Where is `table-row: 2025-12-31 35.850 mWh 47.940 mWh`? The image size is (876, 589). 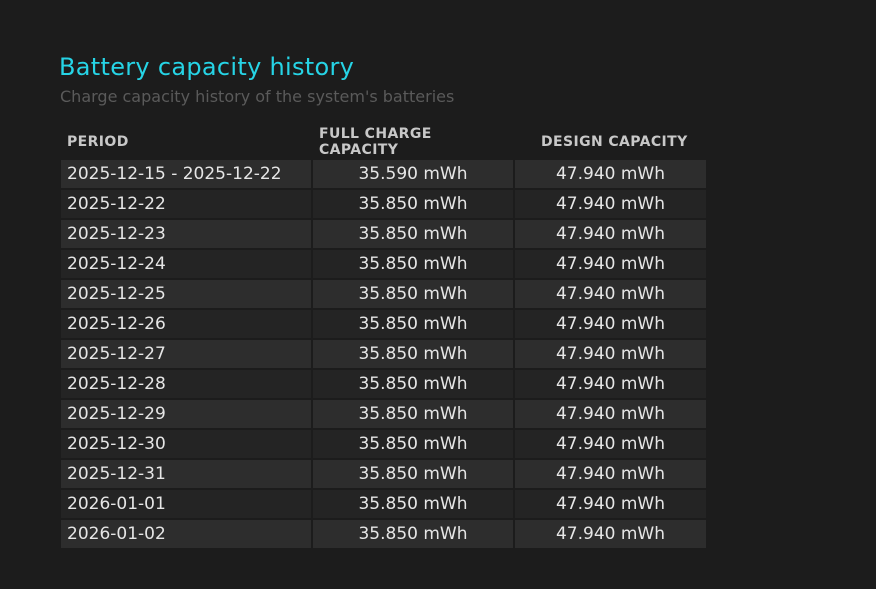
table-row: 2025-12-31 35.850 mWh 47.940 mWh is located at coordinates (383, 474).